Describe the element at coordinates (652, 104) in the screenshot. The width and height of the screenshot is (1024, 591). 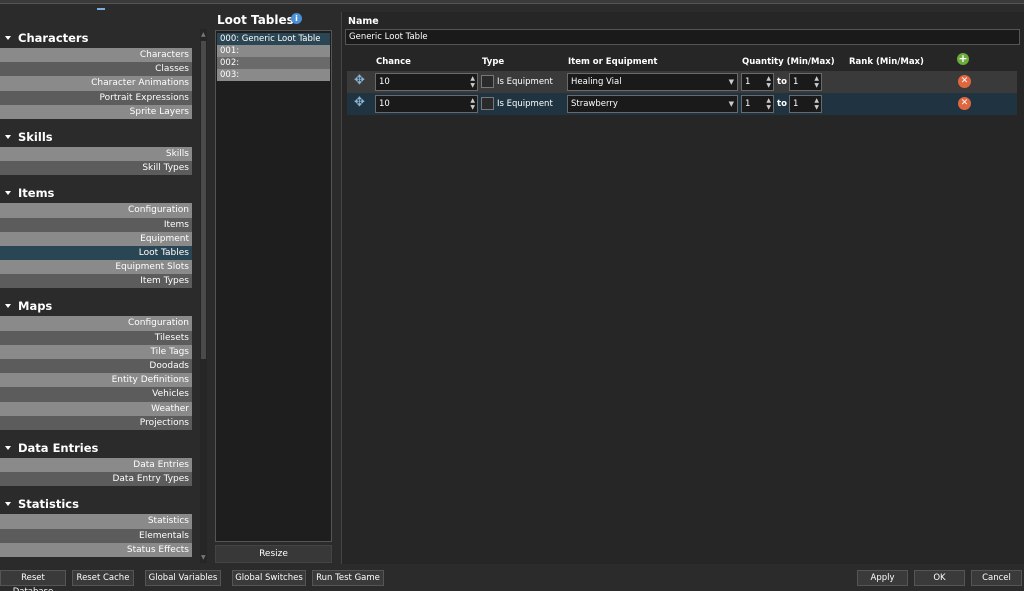
I see `item-select: Strawberry ▼` at that location.